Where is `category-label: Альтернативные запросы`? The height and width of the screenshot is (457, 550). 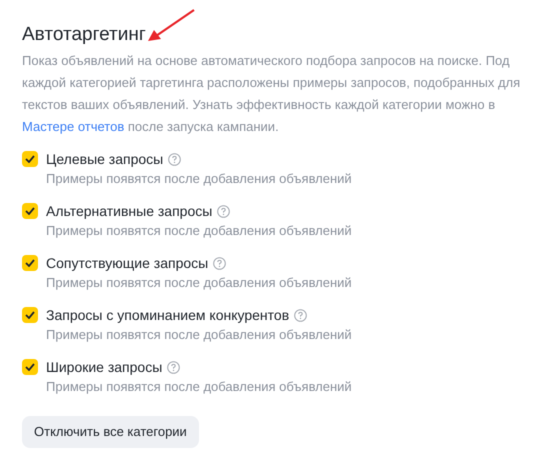 category-label: Альтернативные запросы is located at coordinates (129, 211).